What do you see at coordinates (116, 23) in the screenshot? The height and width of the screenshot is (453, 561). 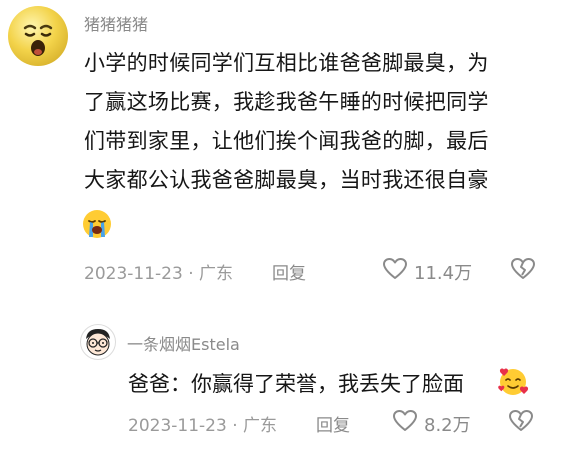 I see `author-name: 猪猪猪猪` at bounding box center [116, 23].